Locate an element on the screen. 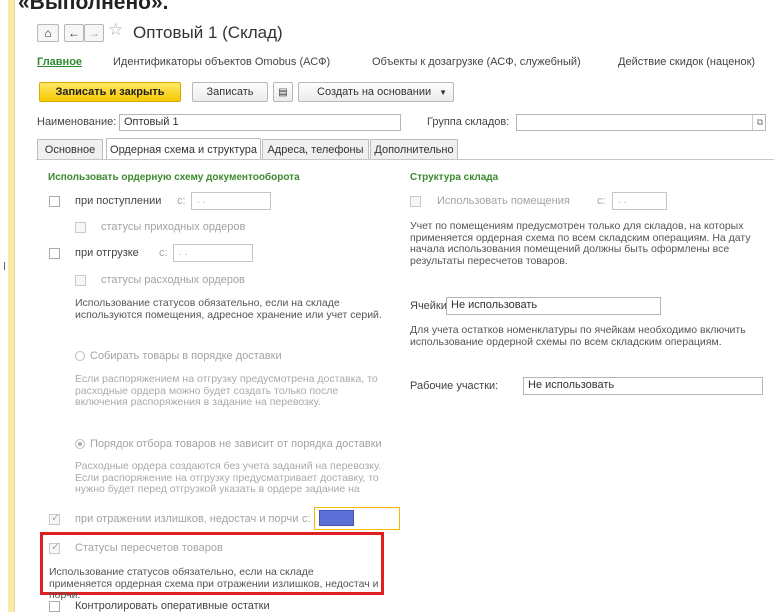 The height and width of the screenshot is (612, 774). on-receipt-label: при поступлении is located at coordinates (118, 201).